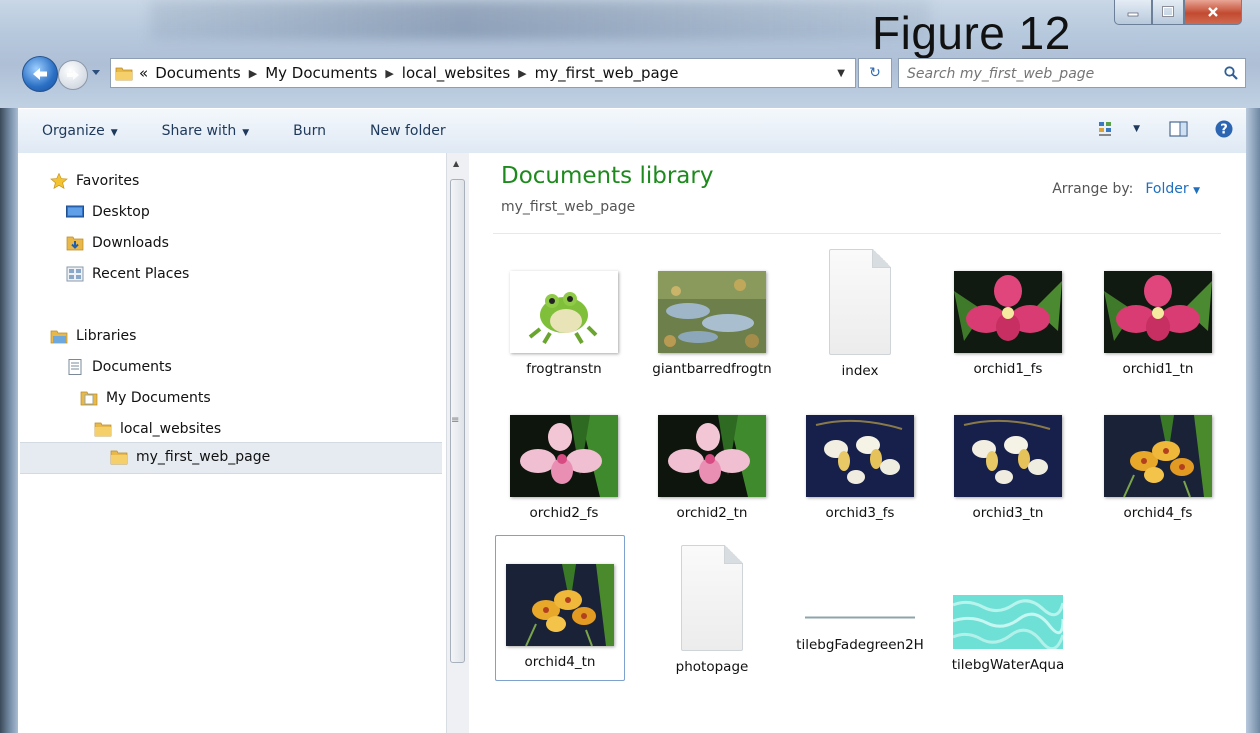  What do you see at coordinates (712, 369) in the screenshot?
I see `file-name: giantbarredfrogtn` at bounding box center [712, 369].